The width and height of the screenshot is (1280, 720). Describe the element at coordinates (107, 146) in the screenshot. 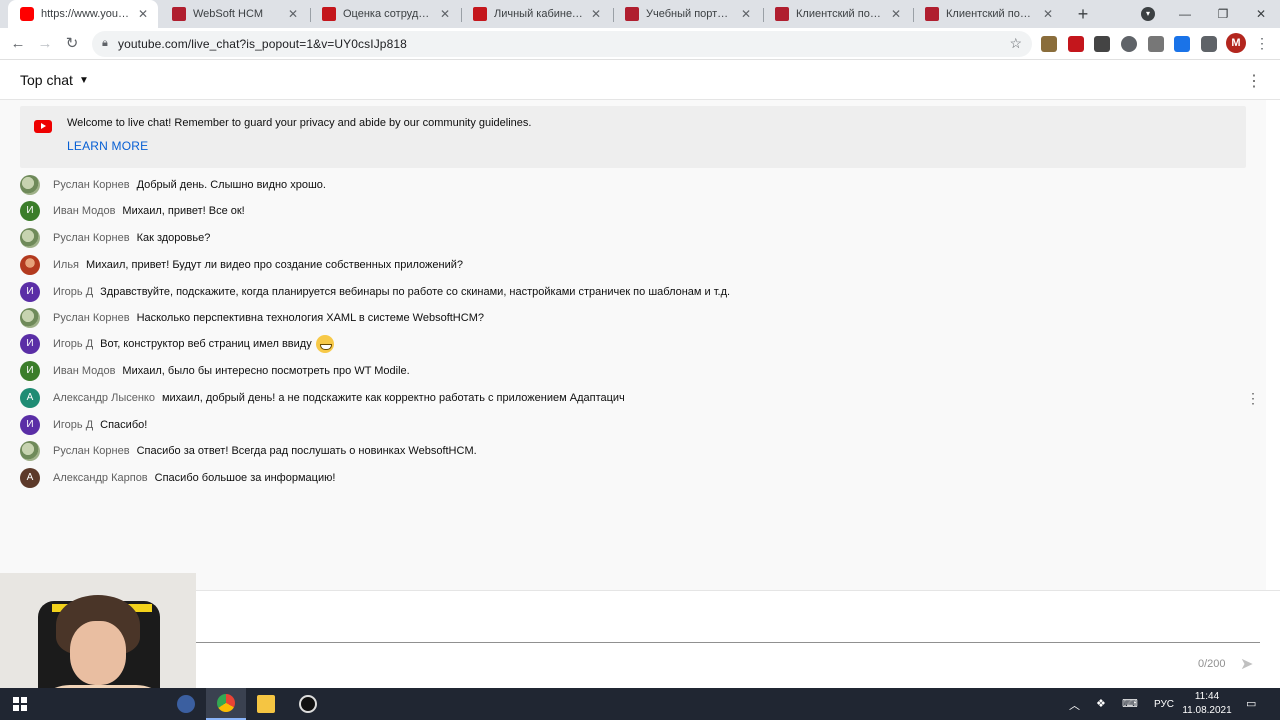

I see `learn-more-link: LEARN MORE` at that location.